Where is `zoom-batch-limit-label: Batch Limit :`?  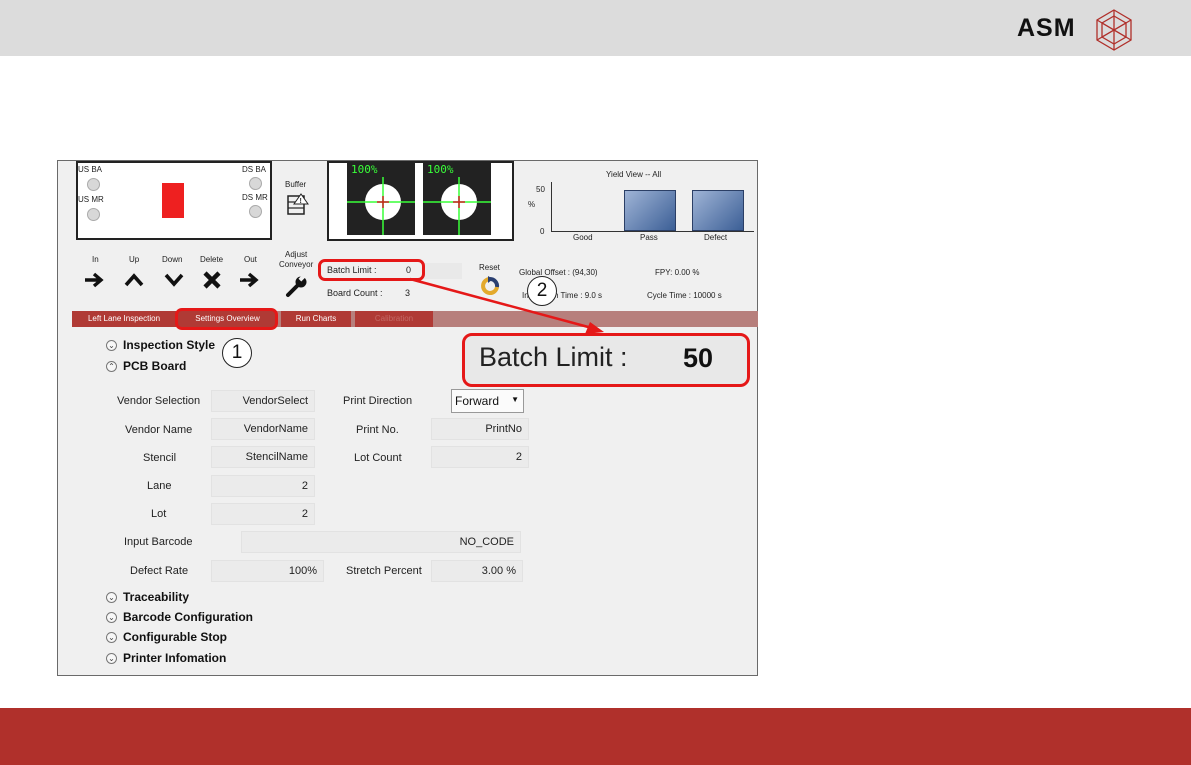 zoom-batch-limit-label: Batch Limit : is located at coordinates (553, 357).